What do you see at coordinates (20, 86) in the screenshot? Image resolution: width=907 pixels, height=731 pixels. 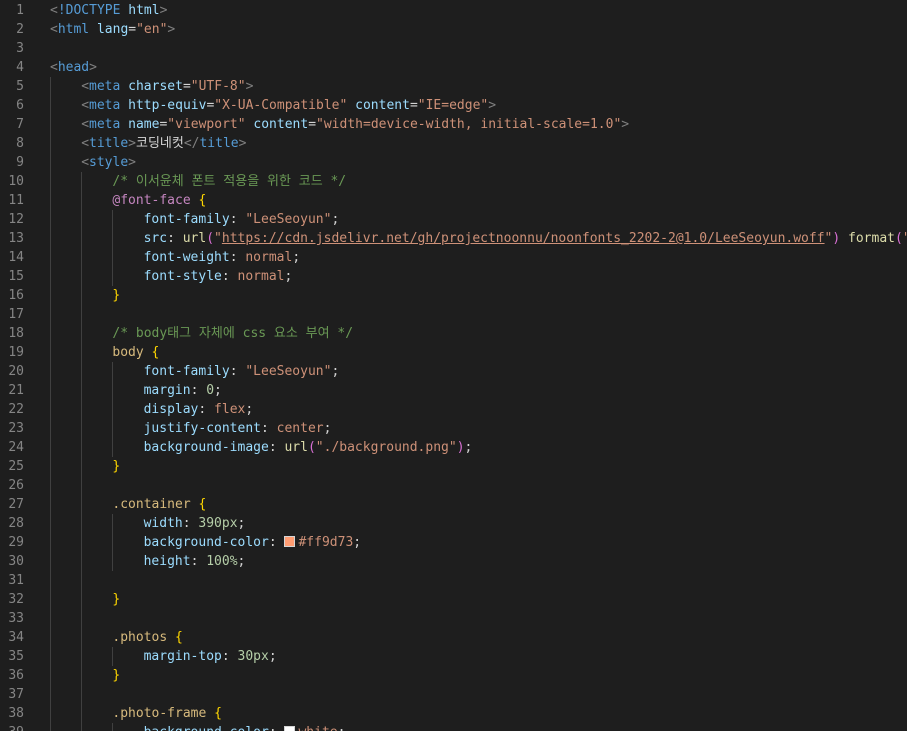 I see `line-number: 5` at bounding box center [20, 86].